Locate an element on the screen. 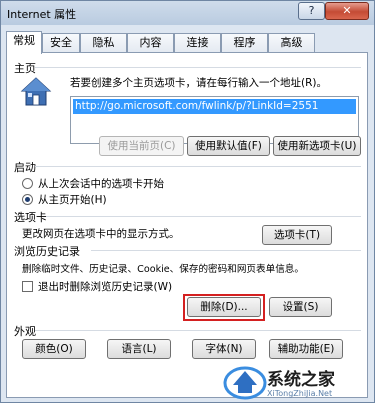  history-settings-button: 设置(S) is located at coordinates (300, 307).